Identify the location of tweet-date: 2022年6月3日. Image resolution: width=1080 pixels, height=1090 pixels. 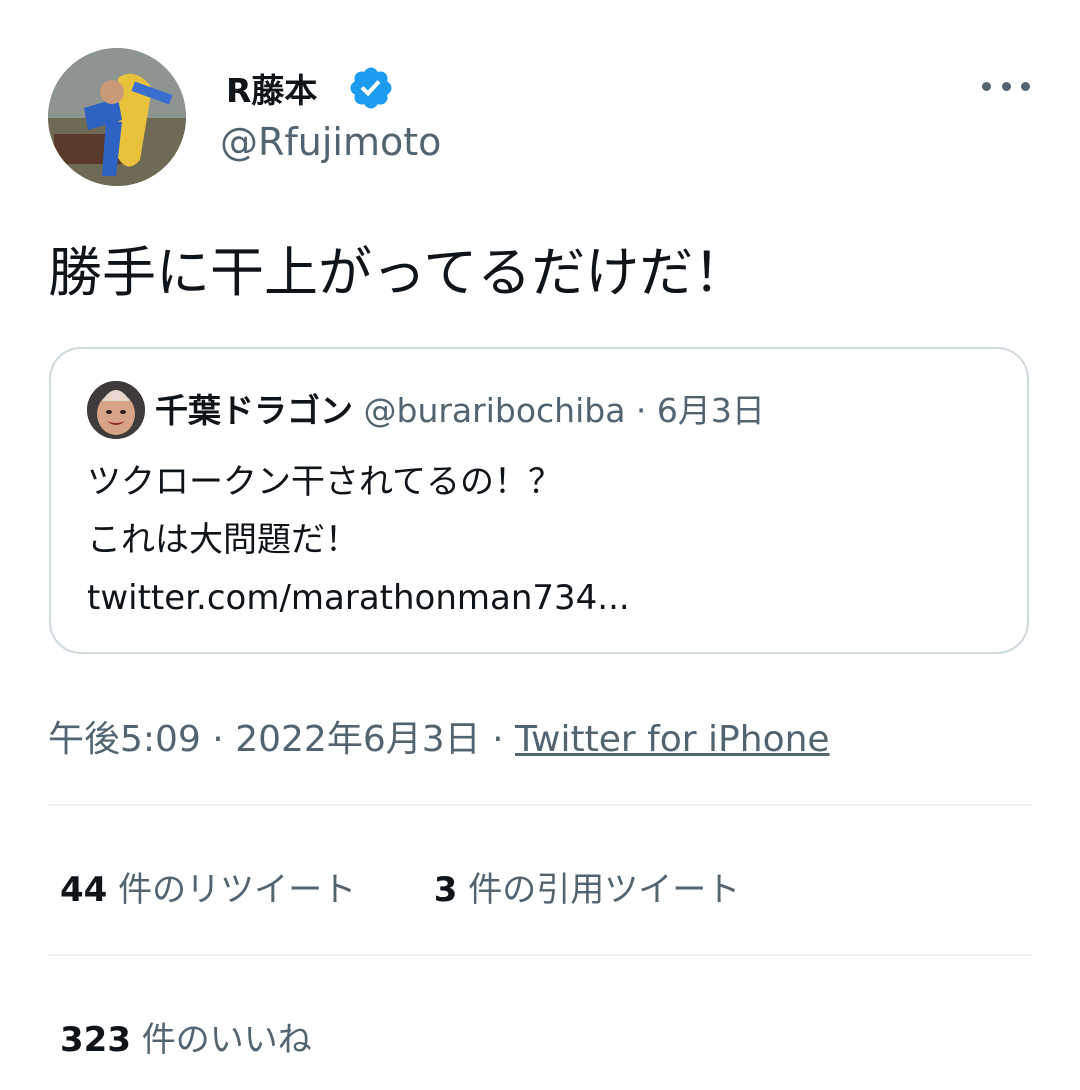
(357, 739).